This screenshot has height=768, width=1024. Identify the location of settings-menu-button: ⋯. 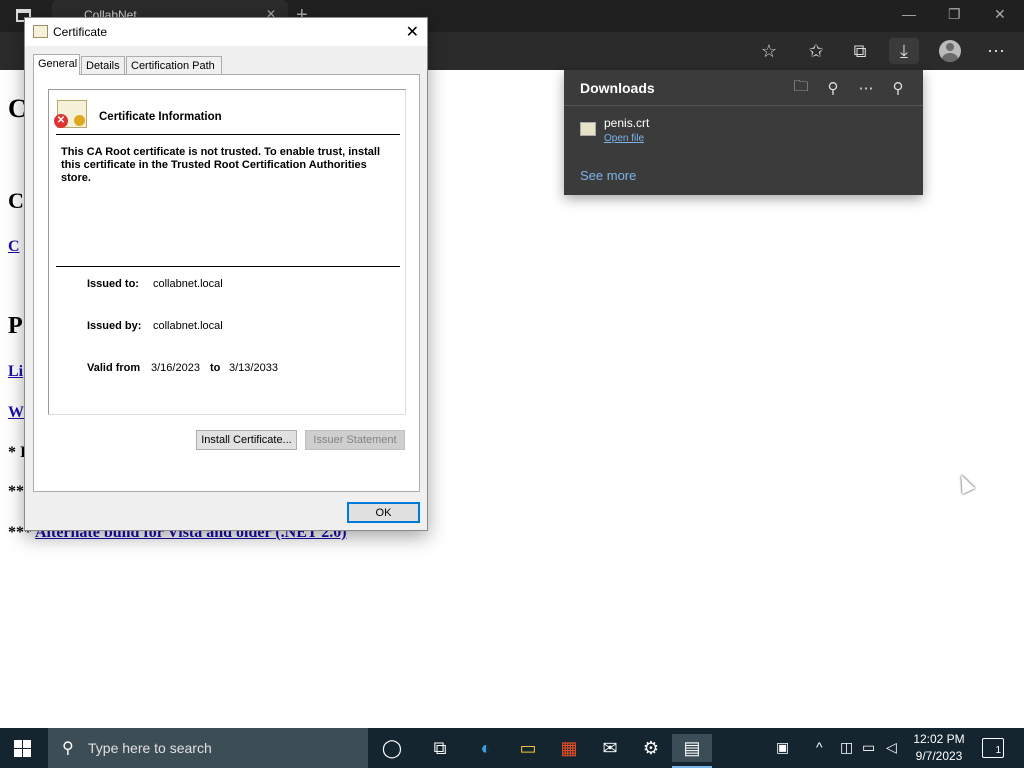
(996, 51).